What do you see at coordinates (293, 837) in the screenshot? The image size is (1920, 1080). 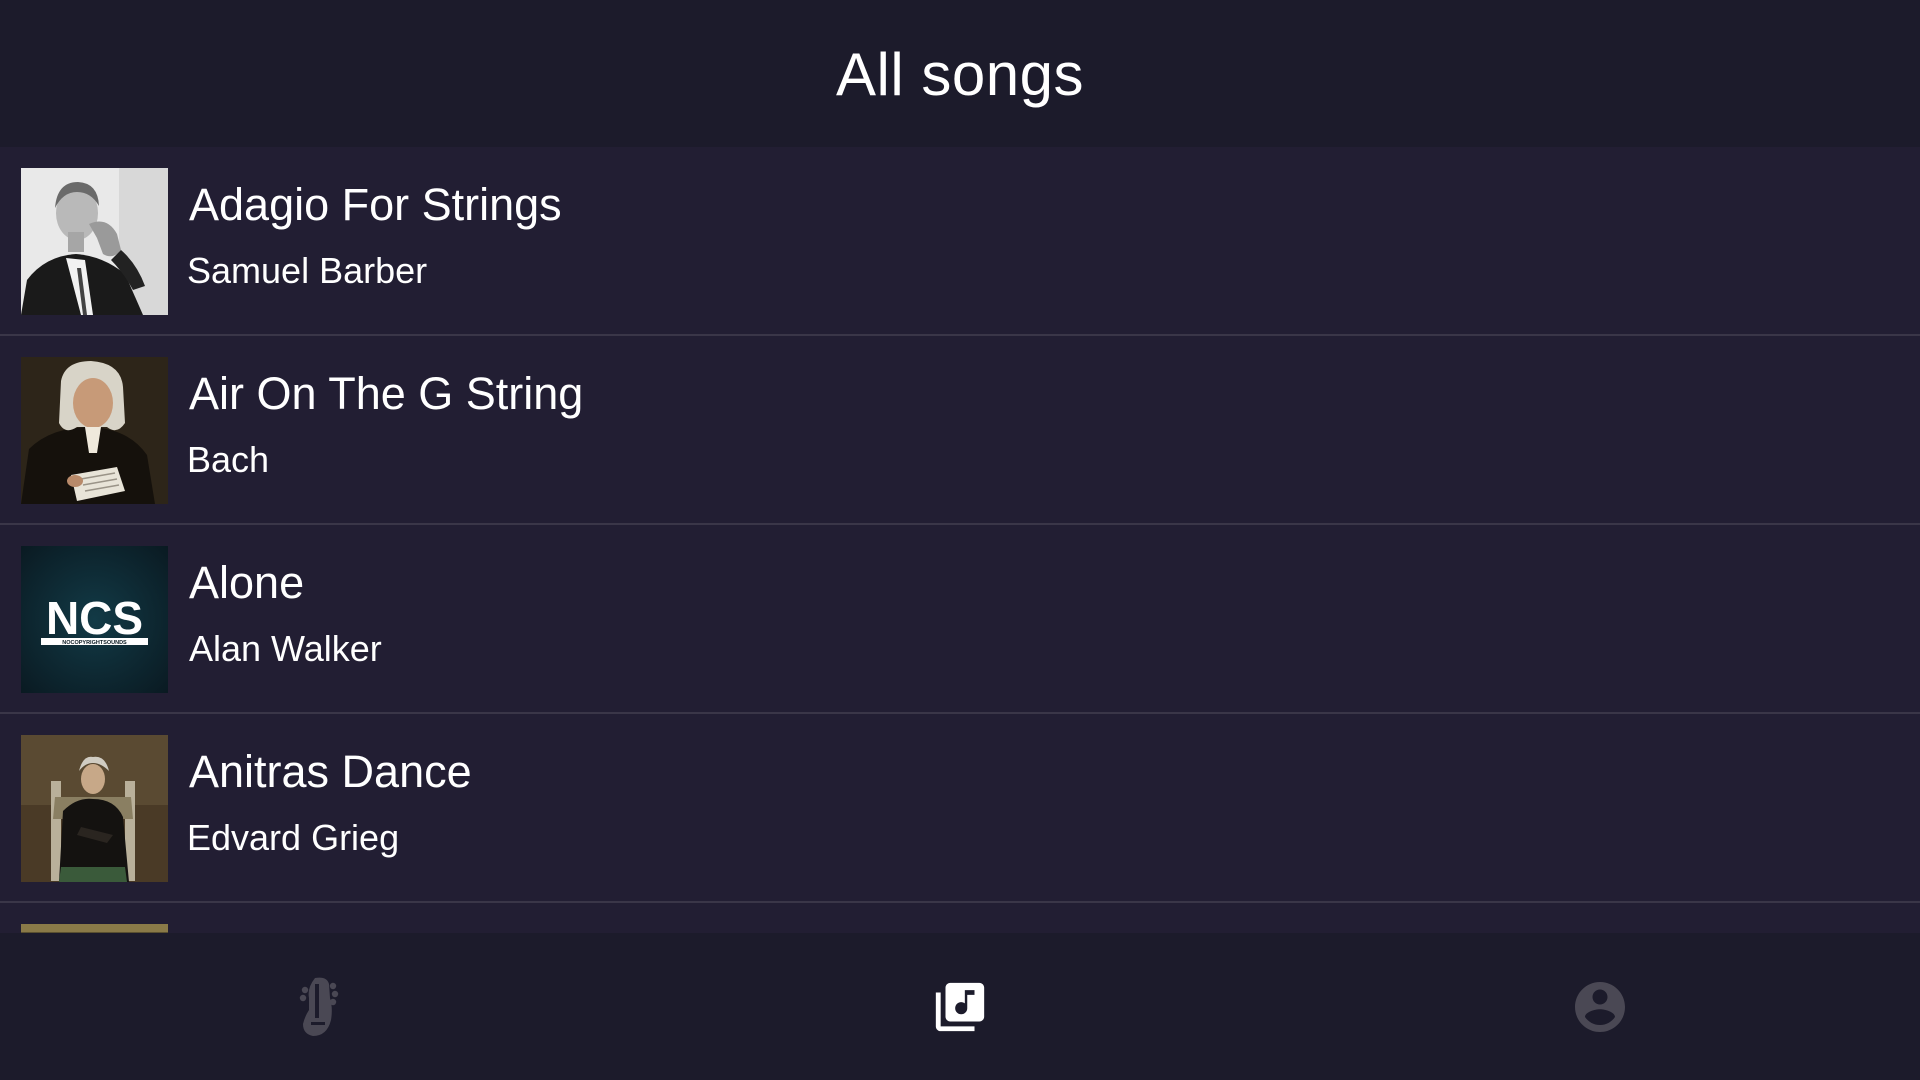 I see `song-artist: Edvard Grieg` at bounding box center [293, 837].